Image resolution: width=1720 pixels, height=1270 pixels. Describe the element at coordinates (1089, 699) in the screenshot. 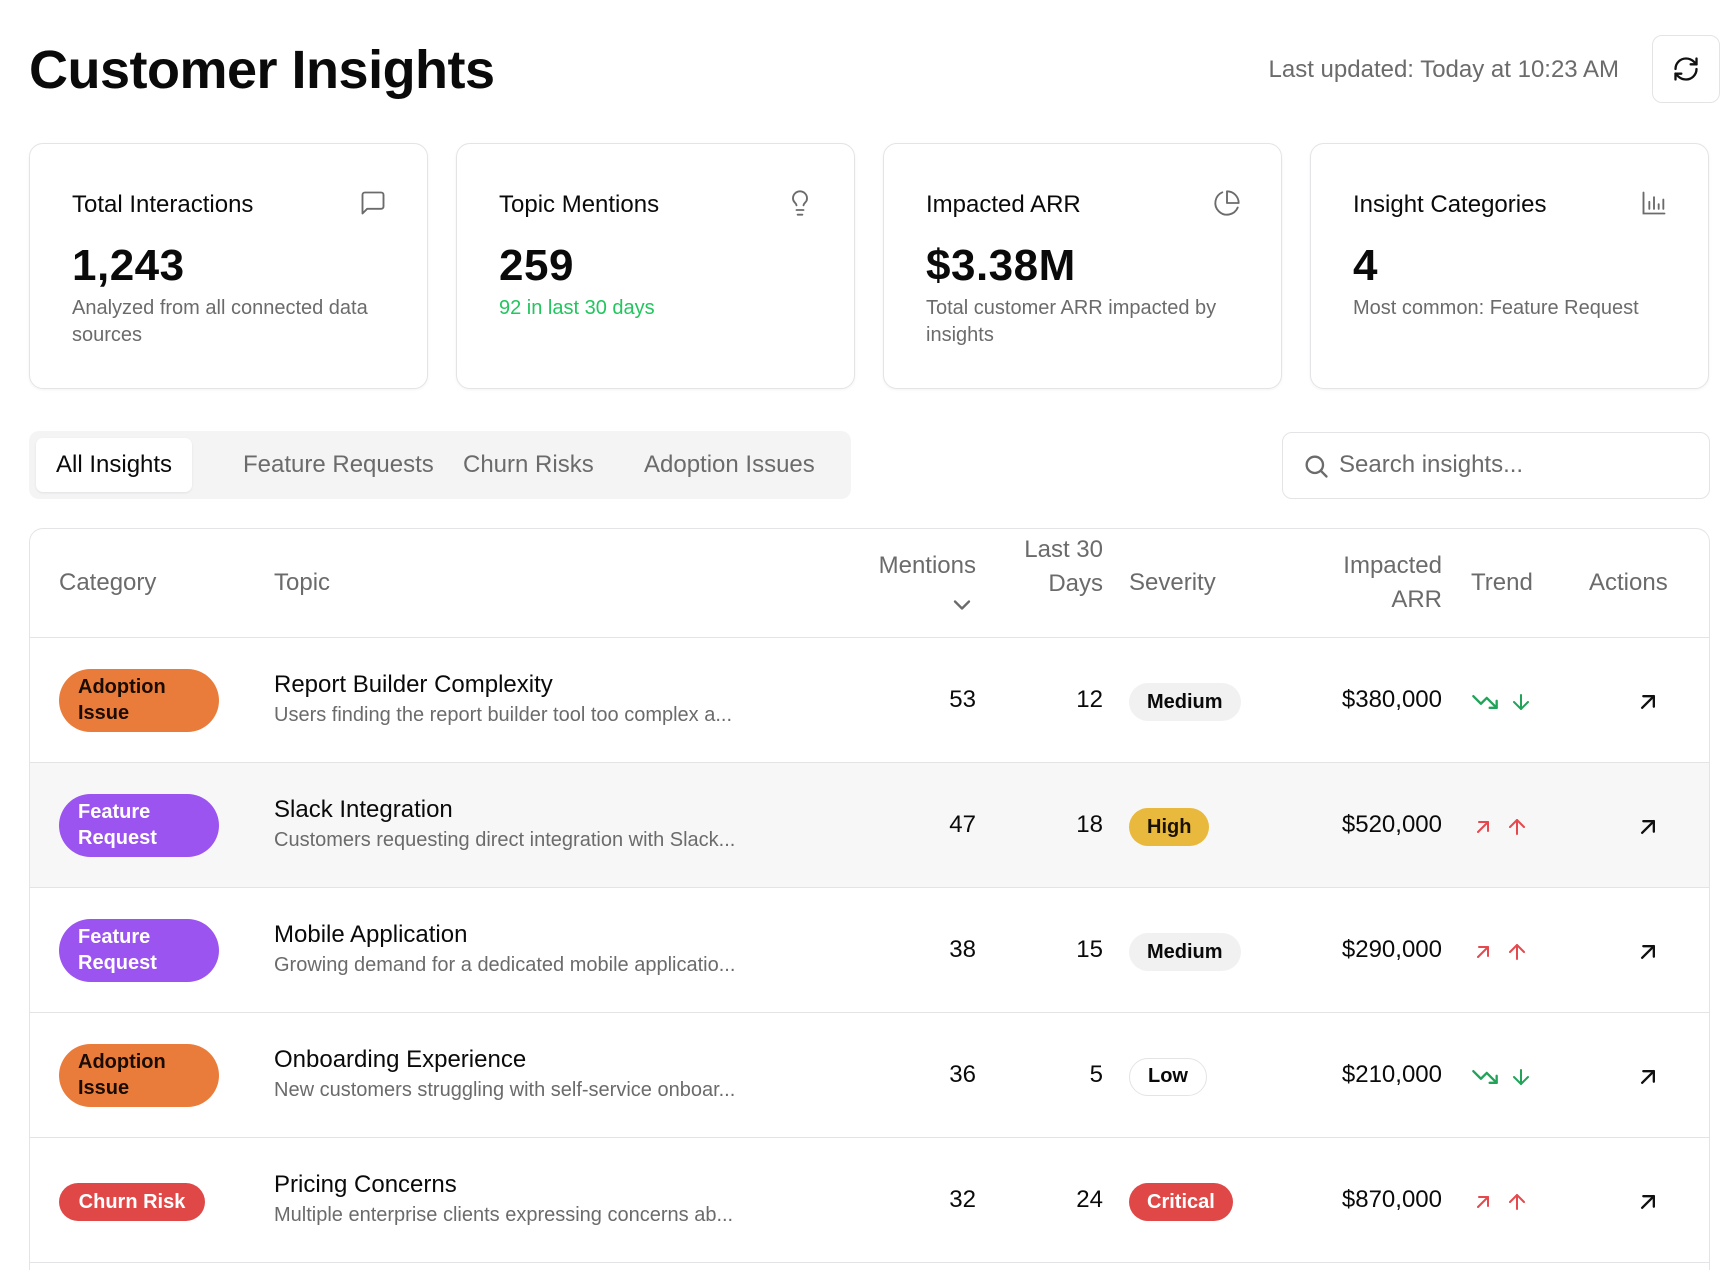

I see `last-30-days-value: 12` at that location.